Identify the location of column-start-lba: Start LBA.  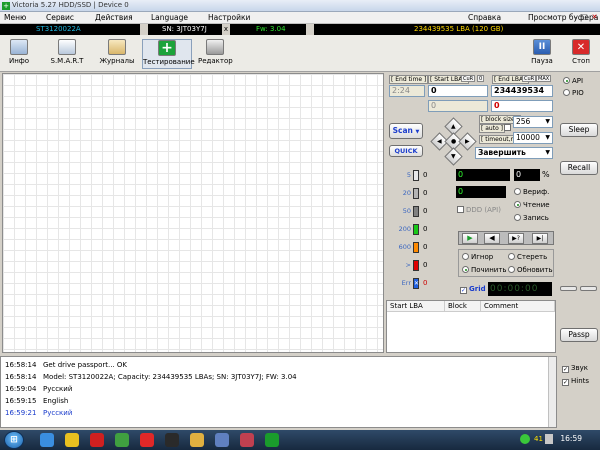
(416, 306).